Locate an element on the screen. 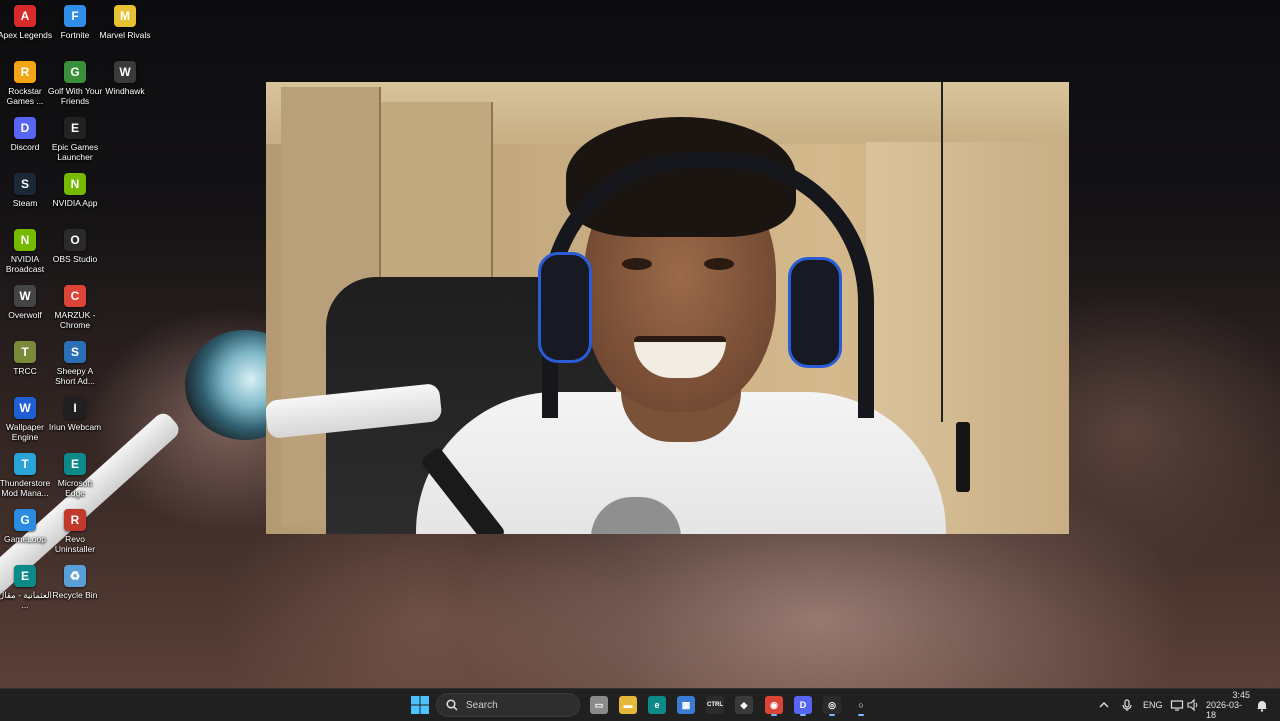 Image resolution: width=1280 pixels, height=721 pixels. taskbar-microsoft-store-button: ▦ is located at coordinates (686, 705).